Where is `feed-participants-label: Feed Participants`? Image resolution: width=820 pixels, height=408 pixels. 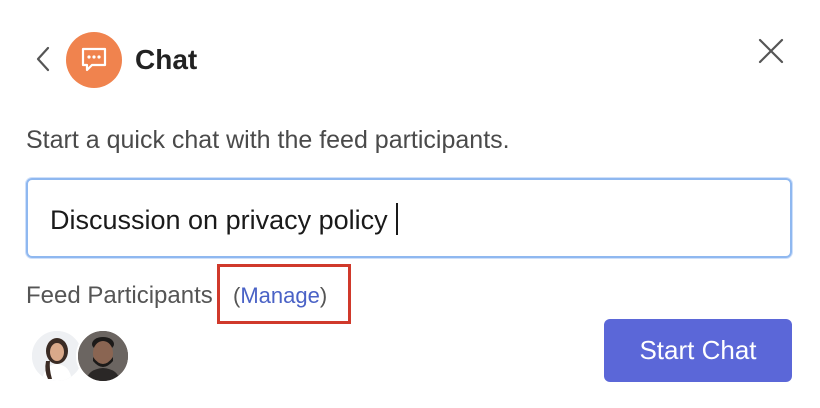
feed-participants-label: Feed Participants is located at coordinates (119, 295).